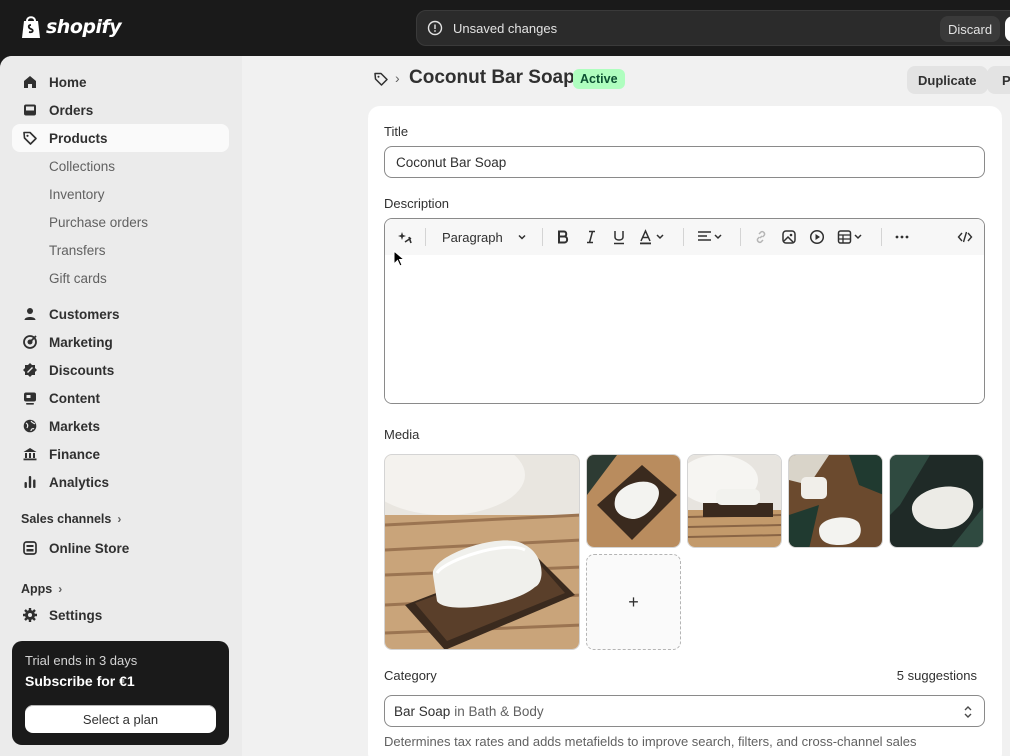  I want to click on sidebar-subitem-label: Transfers, so click(77, 250).